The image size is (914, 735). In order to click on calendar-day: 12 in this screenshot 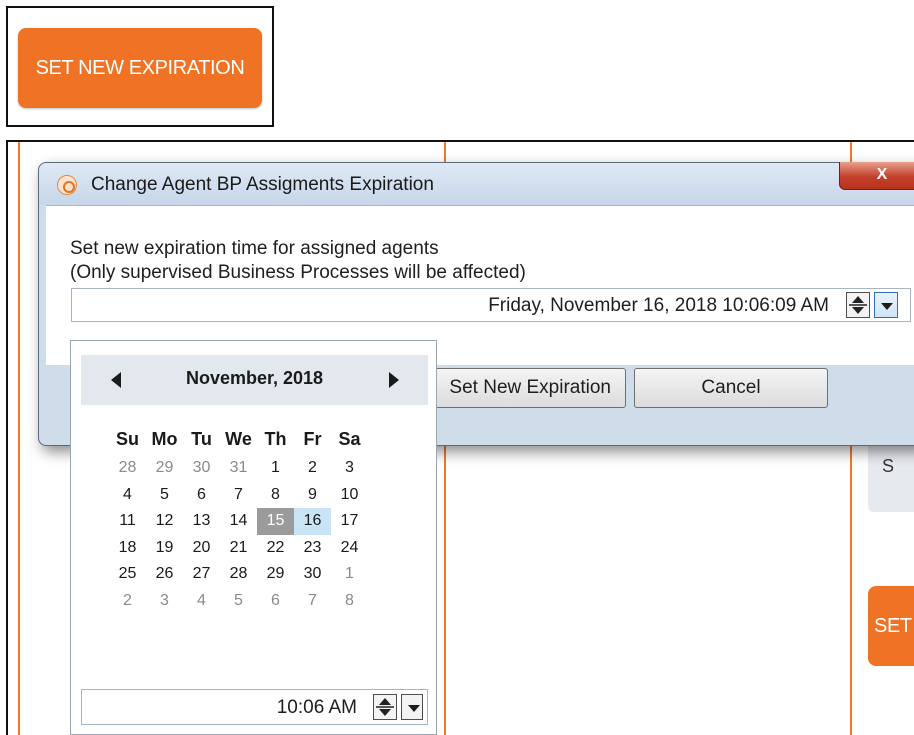, I will do `click(164, 521)`.